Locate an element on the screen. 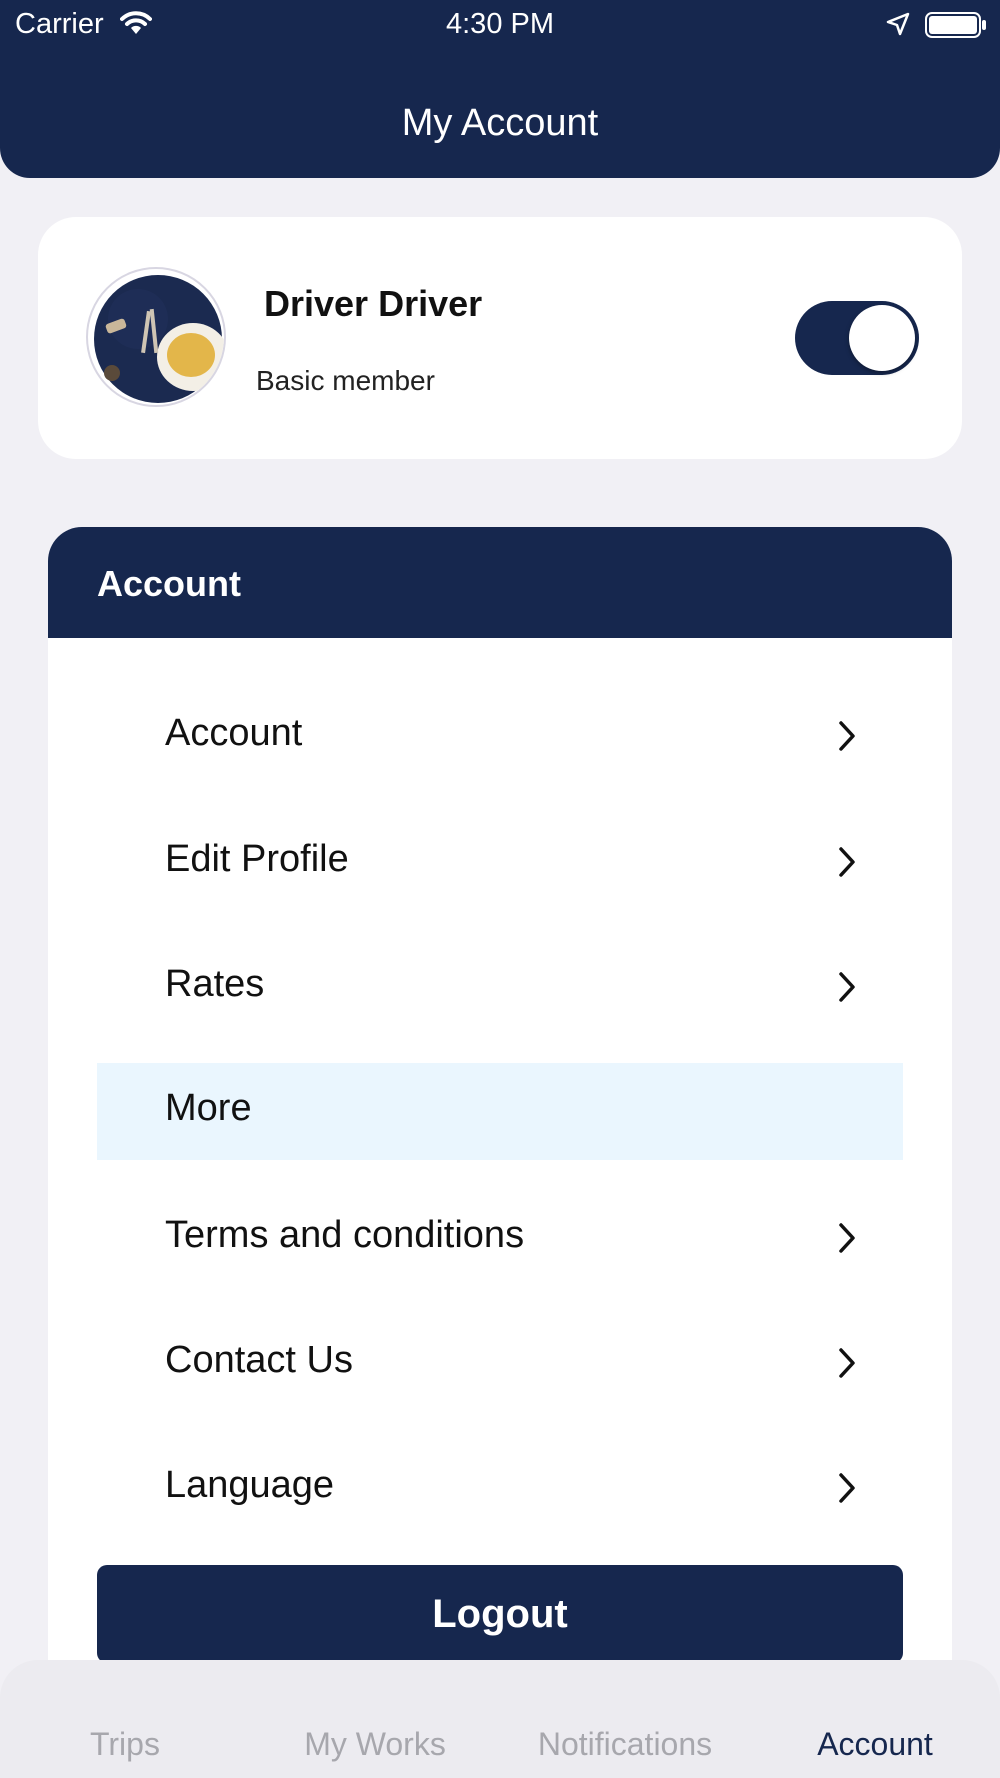 This screenshot has width=1000, height=1778. menu-item-language: Language is located at coordinates (500, 1488).